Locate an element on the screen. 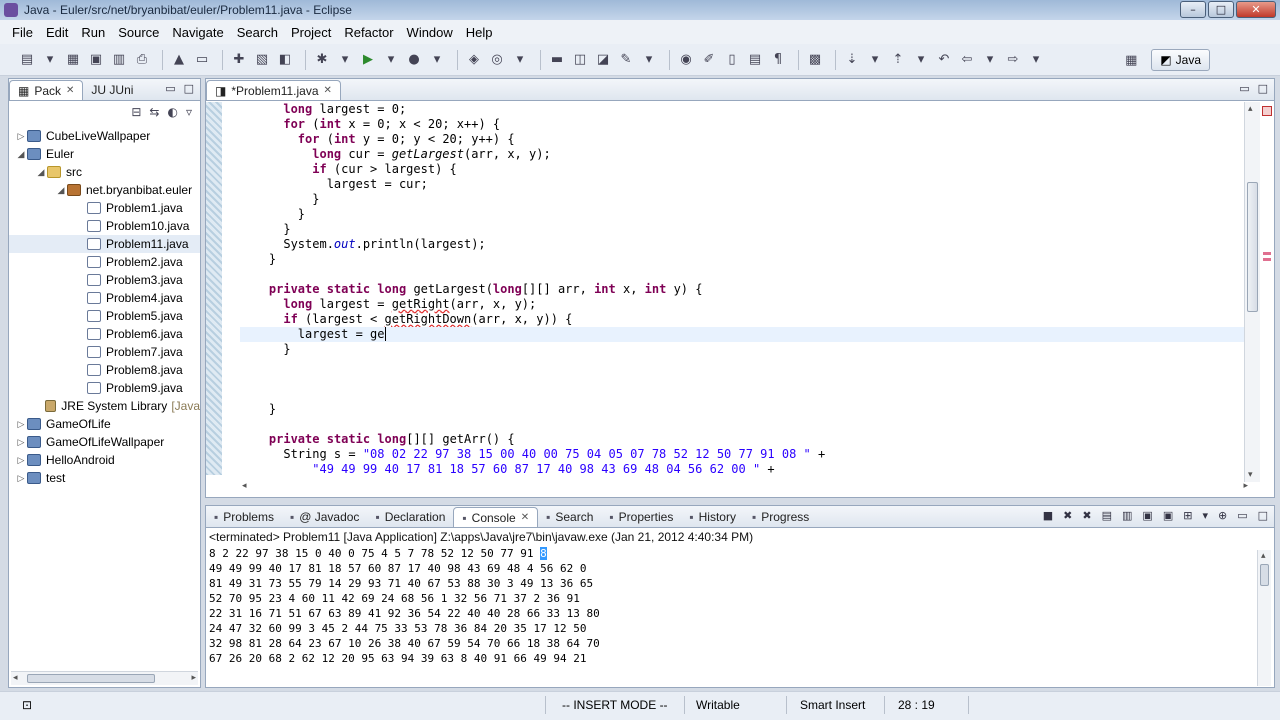 This screenshot has width=1280, height=720. code-line: for (int x = 0; x < 20; x++) { is located at coordinates (745, 124).